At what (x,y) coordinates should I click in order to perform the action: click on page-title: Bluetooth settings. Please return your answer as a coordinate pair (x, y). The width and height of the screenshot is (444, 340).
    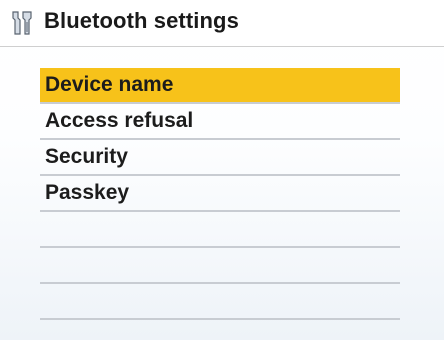
    Looking at the image, I should click on (141, 20).